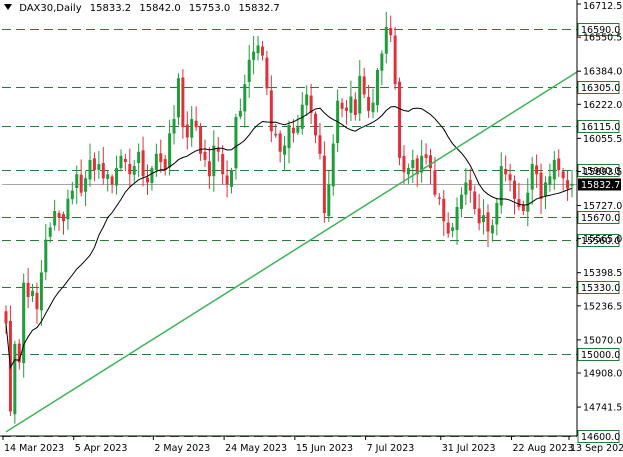 This screenshot has height=457, width=623. I want to click on level-price-tag: 15330.0, so click(598, 287).